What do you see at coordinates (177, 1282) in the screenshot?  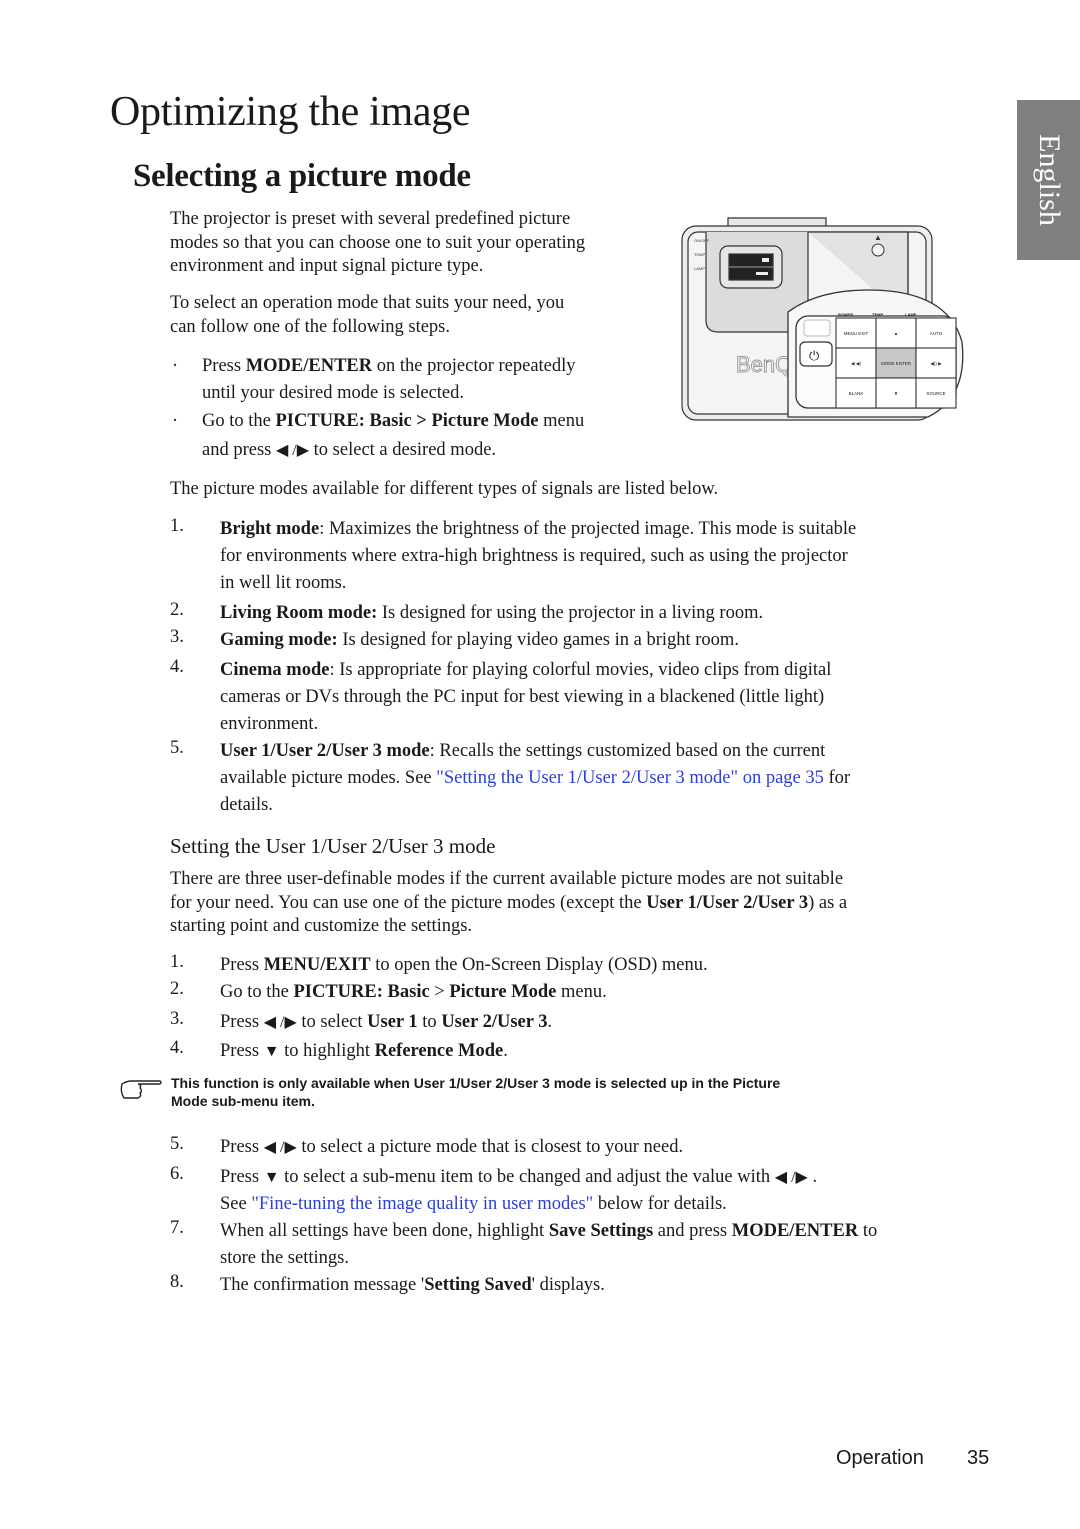 I see `item-number: 8.` at bounding box center [177, 1282].